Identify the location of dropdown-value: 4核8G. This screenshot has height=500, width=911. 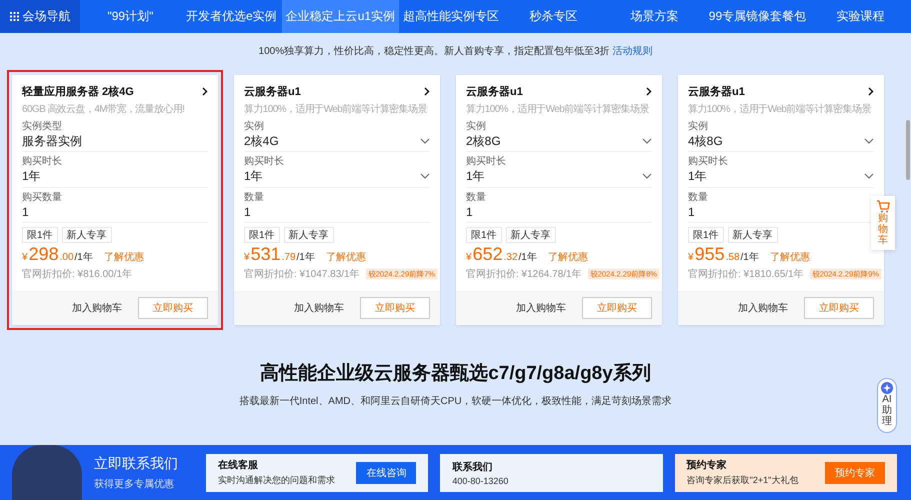
(705, 141).